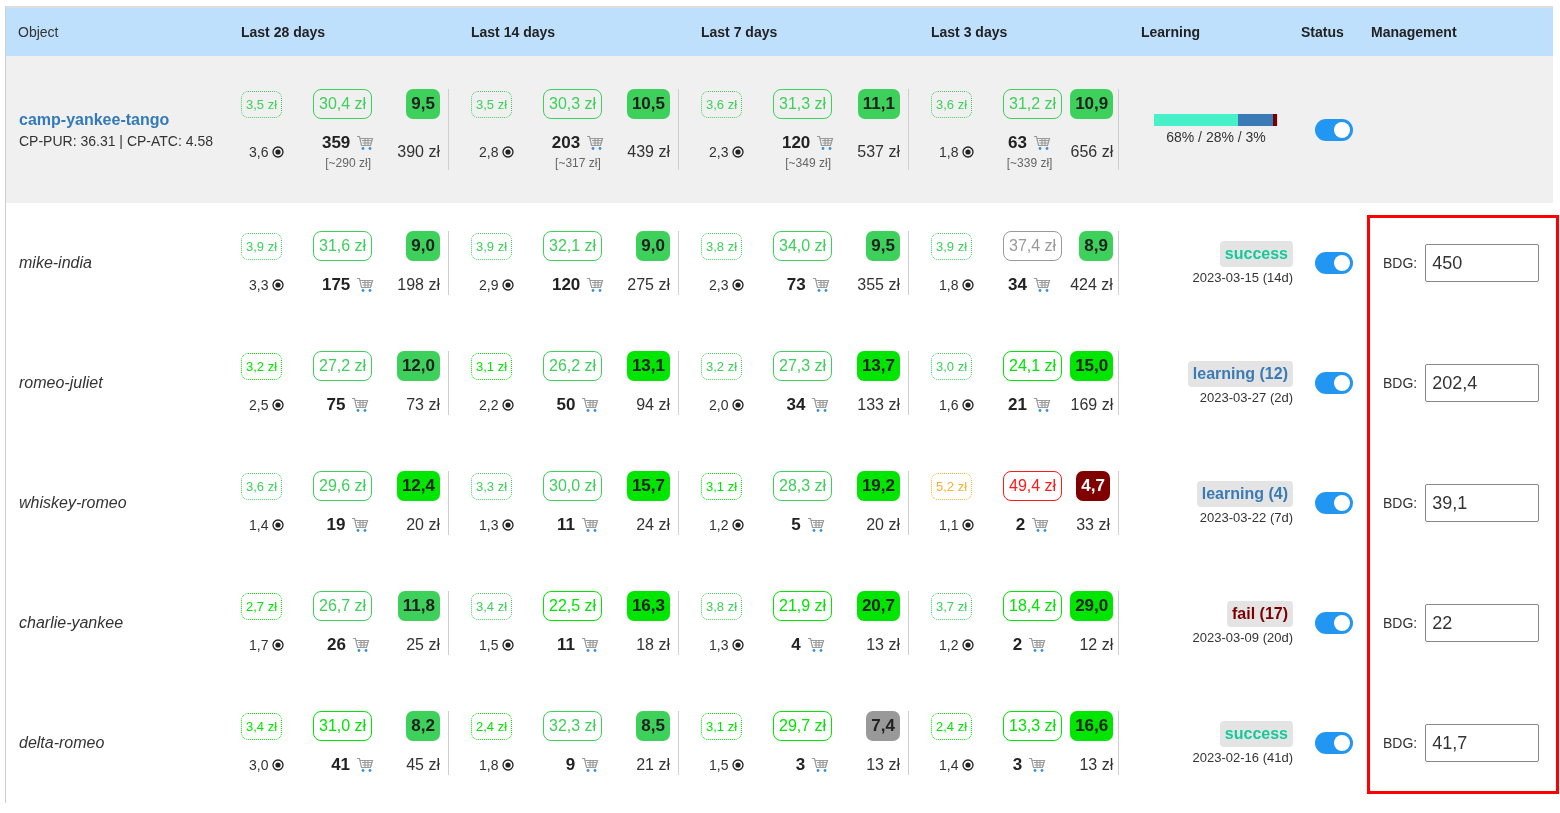  What do you see at coordinates (740, 32) in the screenshot?
I see `column-header: Last 7 days` at bounding box center [740, 32].